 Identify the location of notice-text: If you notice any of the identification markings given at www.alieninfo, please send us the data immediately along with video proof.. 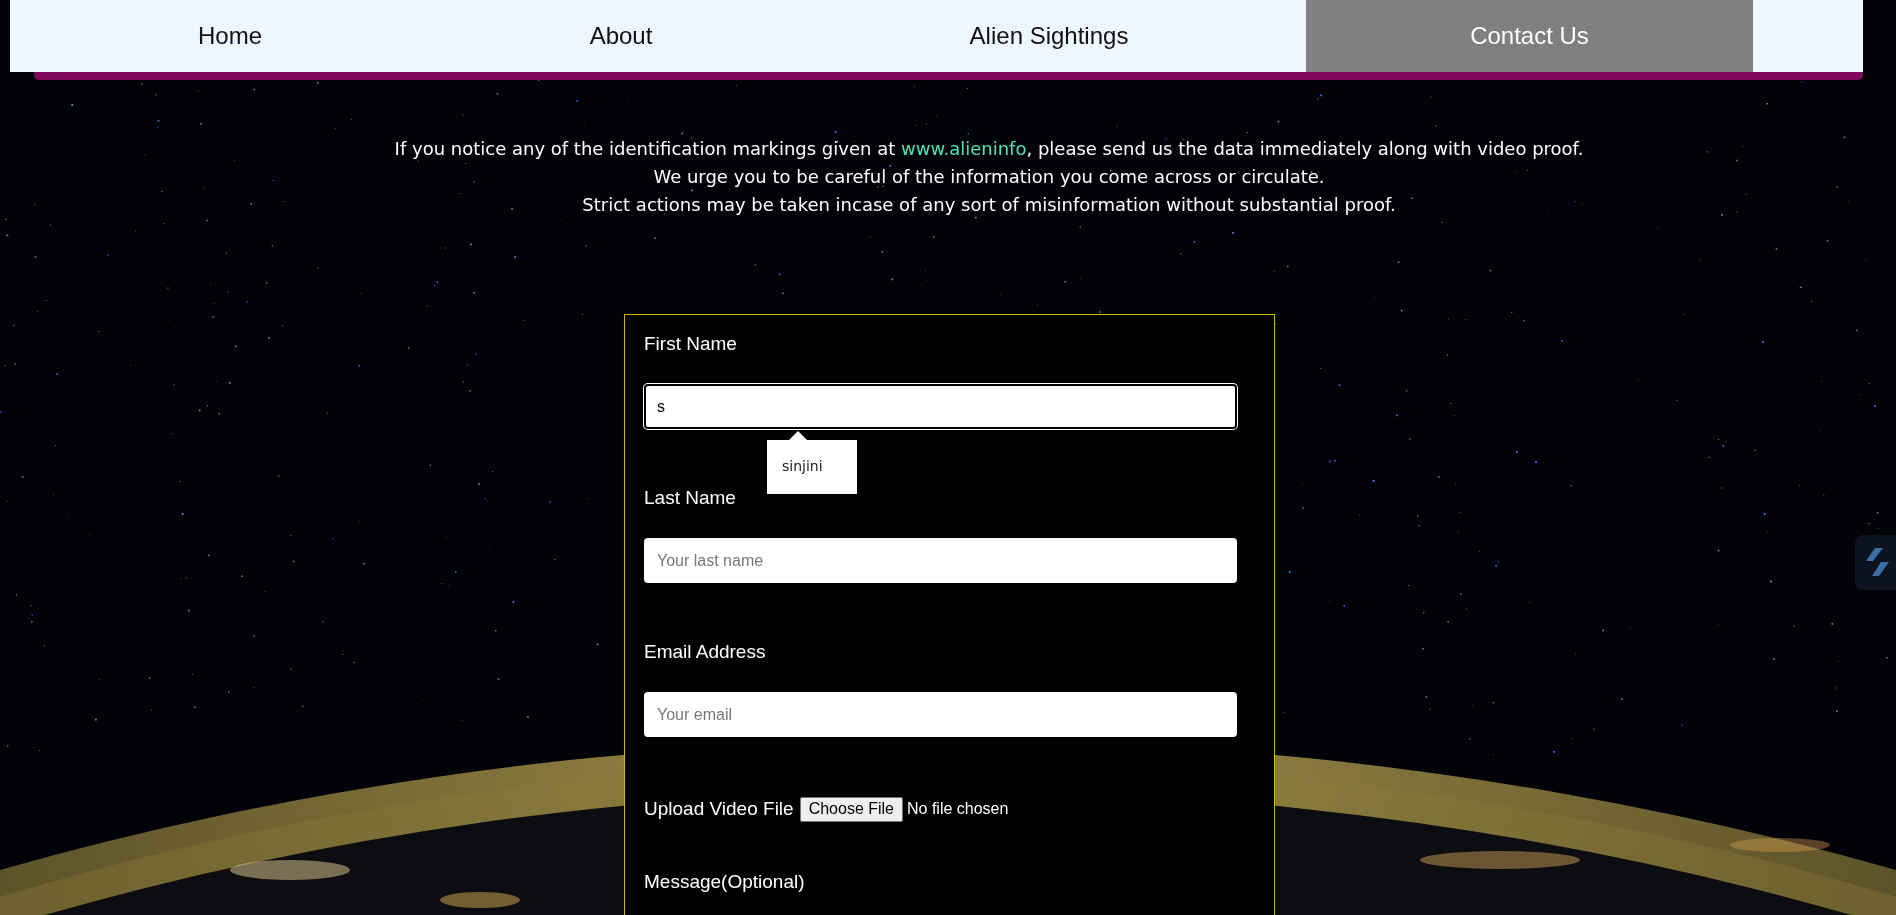
(989, 149).